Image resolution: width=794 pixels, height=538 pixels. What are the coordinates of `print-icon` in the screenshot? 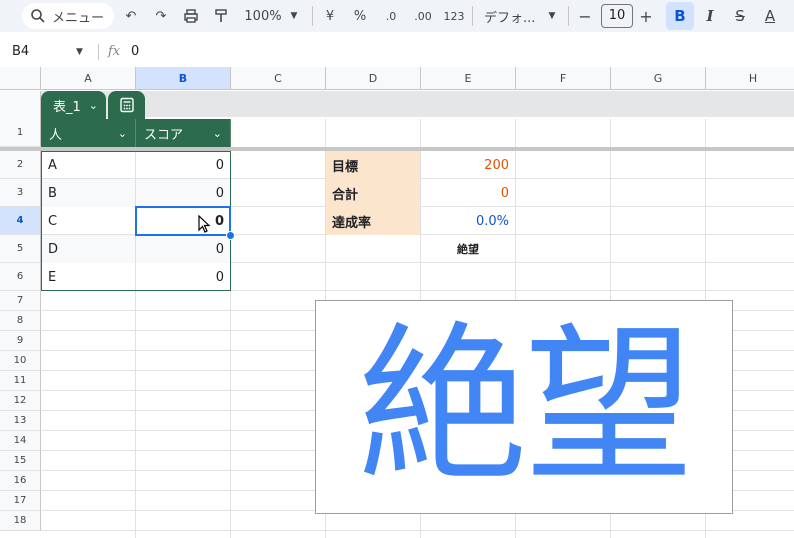 It's located at (191, 16).